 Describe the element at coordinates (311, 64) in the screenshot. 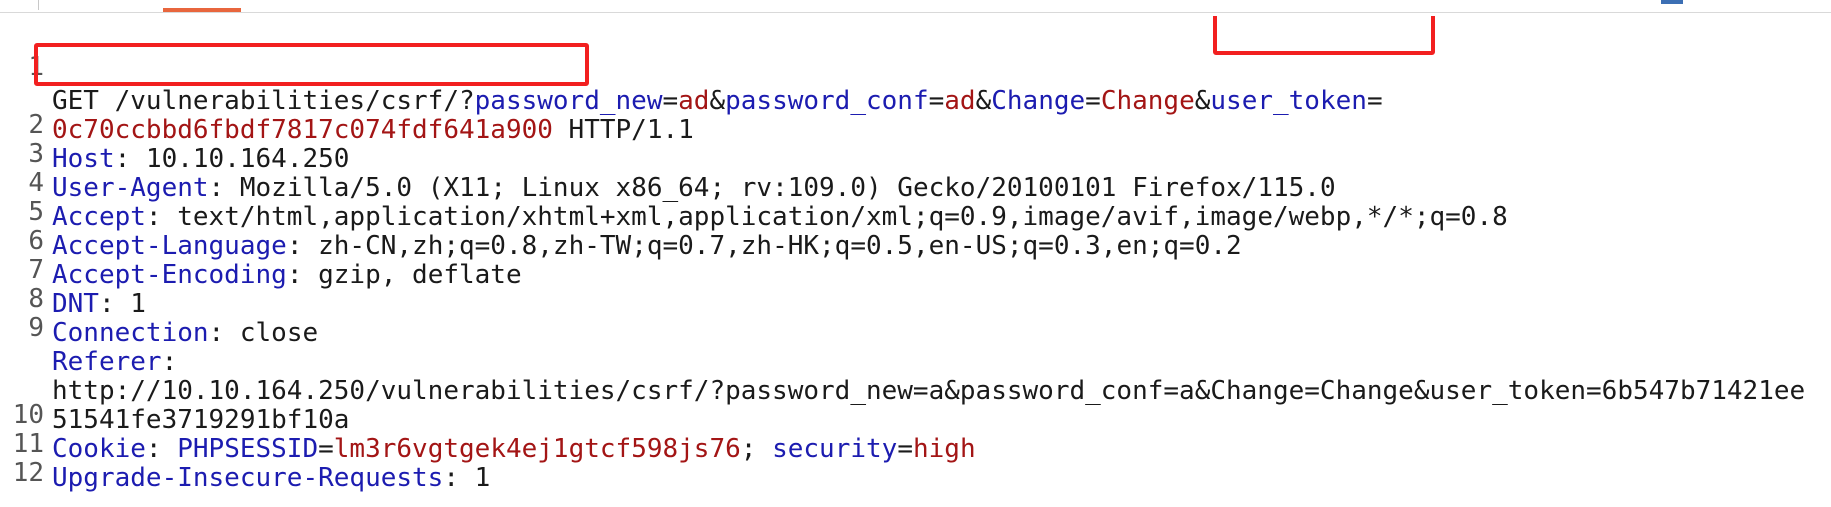

I see `highlight-box-user-token-value` at that location.